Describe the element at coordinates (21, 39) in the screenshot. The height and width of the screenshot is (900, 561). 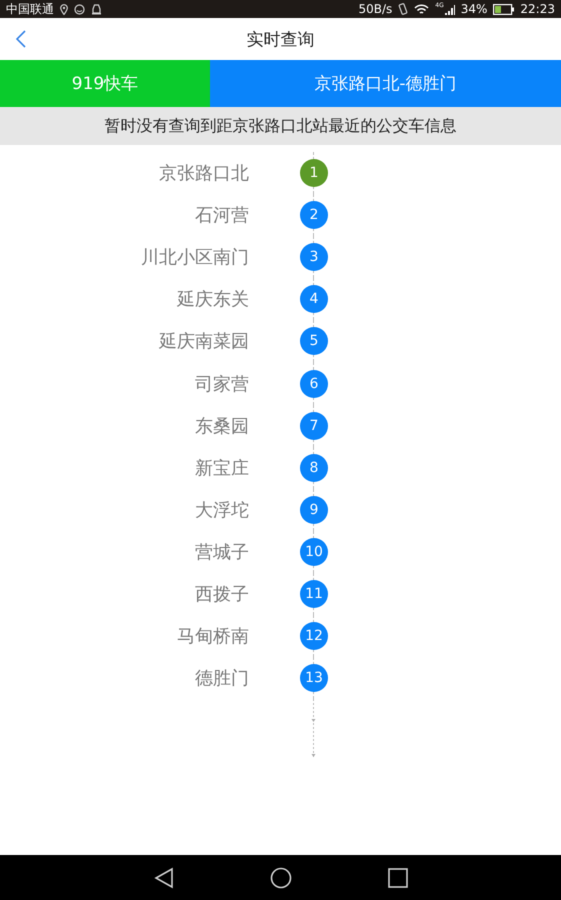
I see `back-icon` at that location.